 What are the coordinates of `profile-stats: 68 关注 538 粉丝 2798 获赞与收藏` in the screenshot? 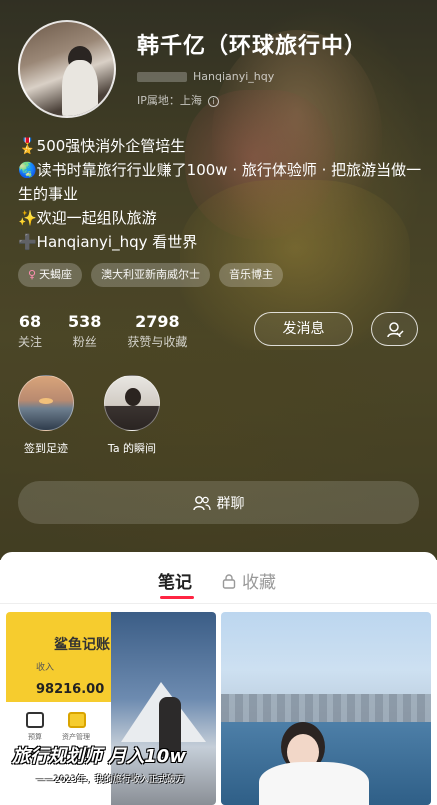 It's located at (115, 332).